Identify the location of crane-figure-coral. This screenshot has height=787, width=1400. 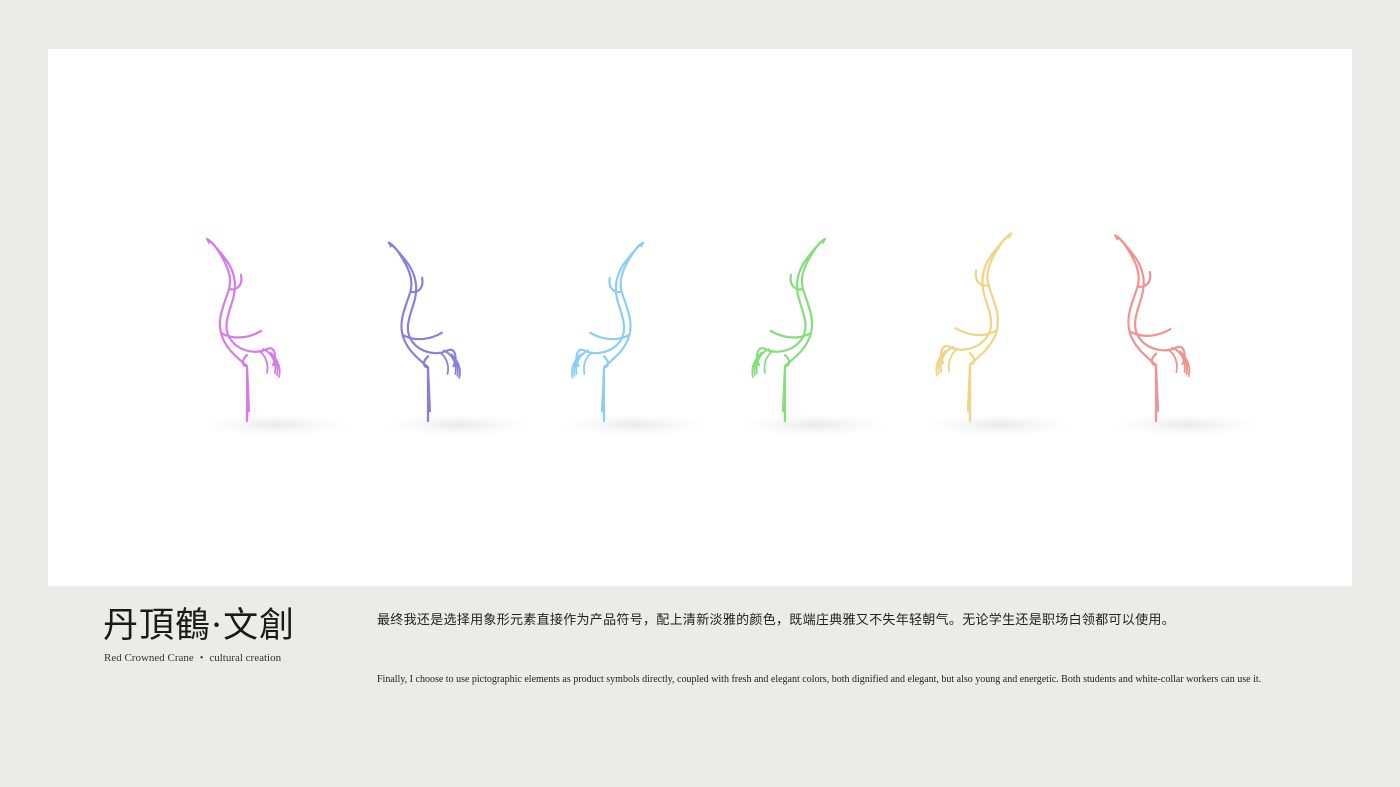
(1186, 336).